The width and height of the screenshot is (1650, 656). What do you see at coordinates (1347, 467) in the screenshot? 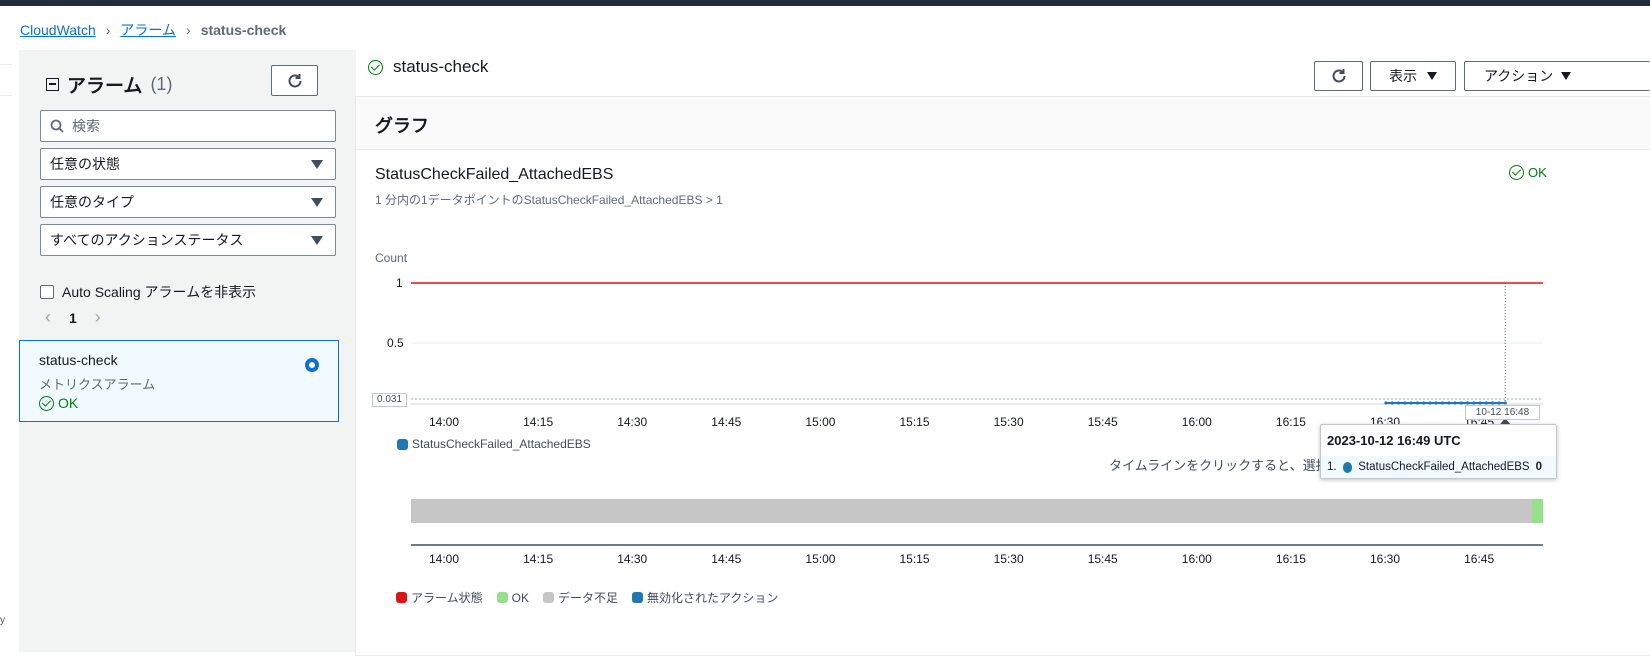
I see `tooltip-series-swatch` at bounding box center [1347, 467].